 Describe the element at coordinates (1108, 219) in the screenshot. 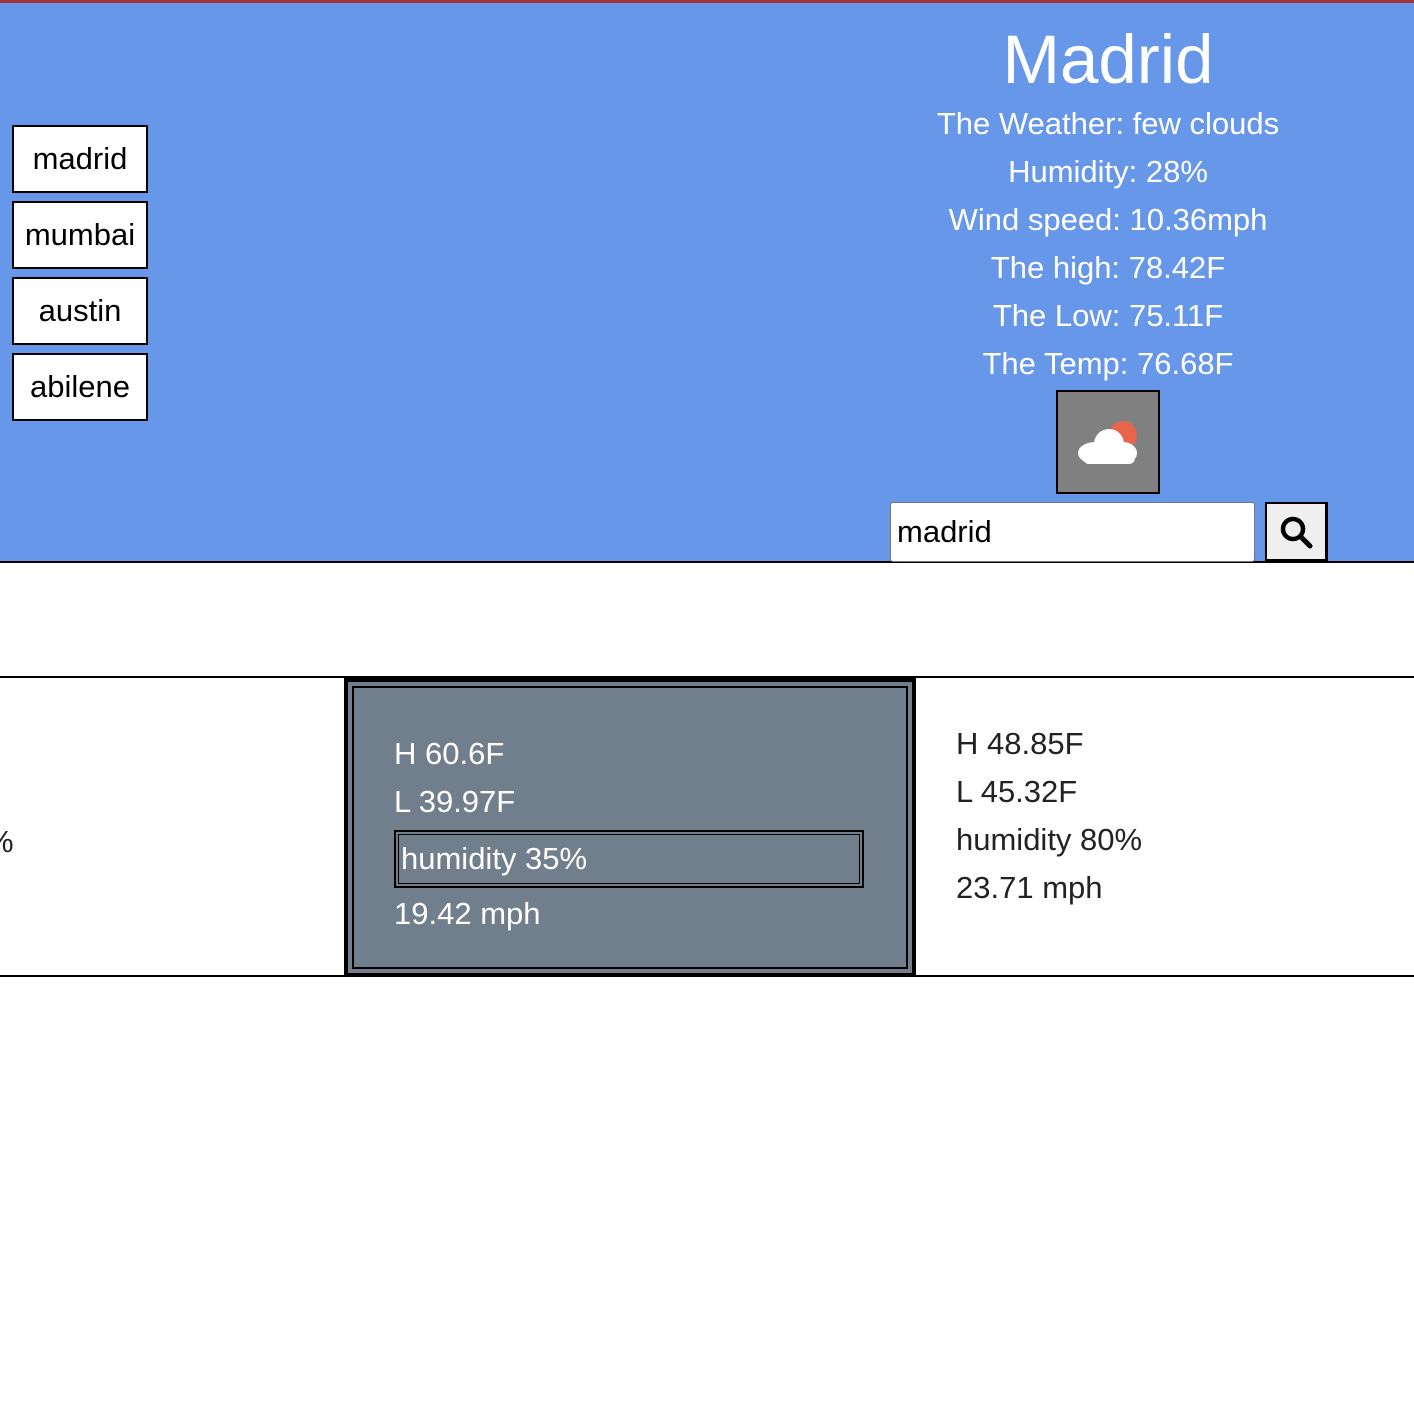

I see `wind-speed-text: Wind speed: 10.36mph` at that location.